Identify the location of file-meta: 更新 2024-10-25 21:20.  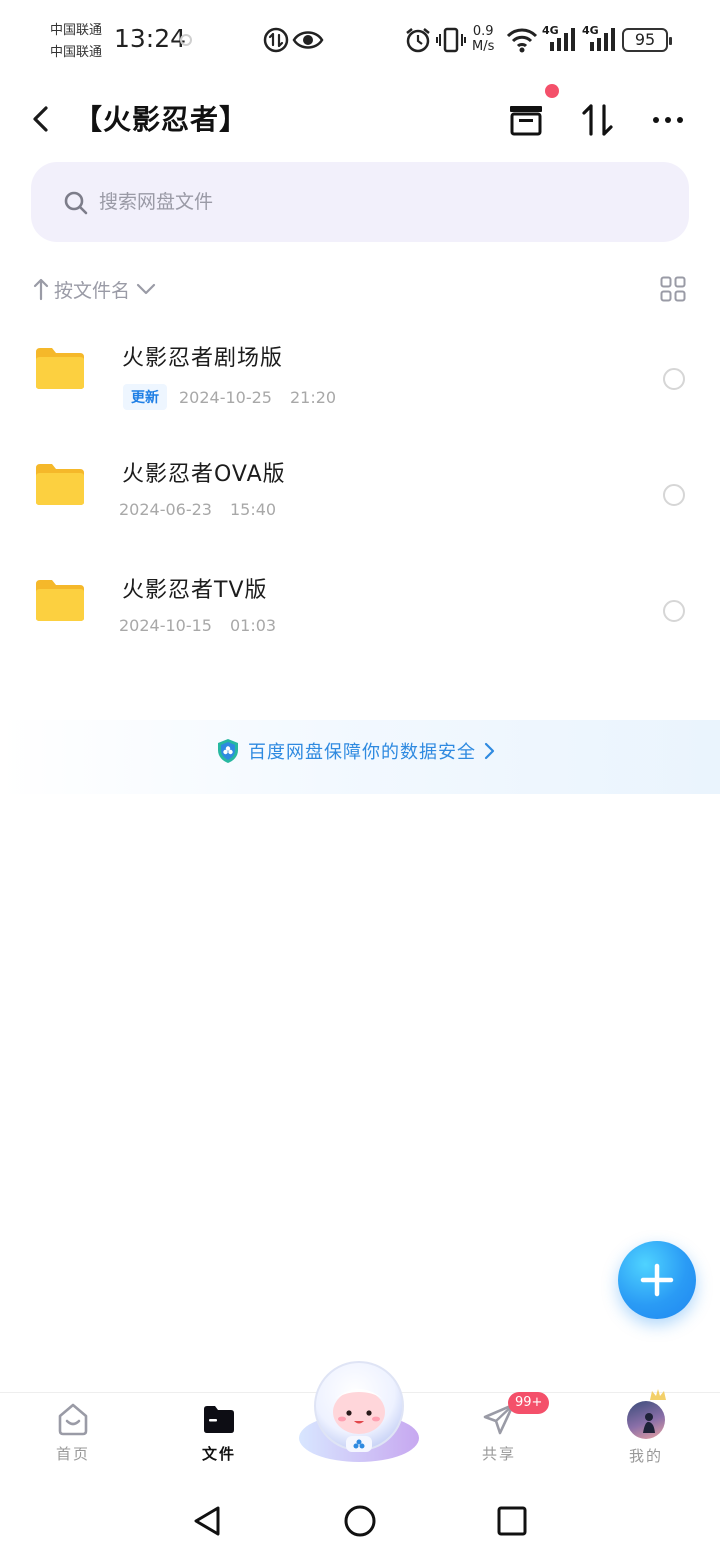
(227, 397).